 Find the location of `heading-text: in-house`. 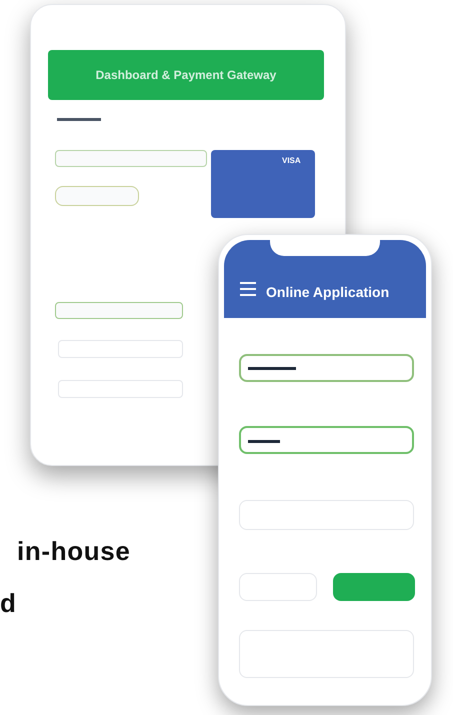

heading-text: in-house is located at coordinates (73, 551).